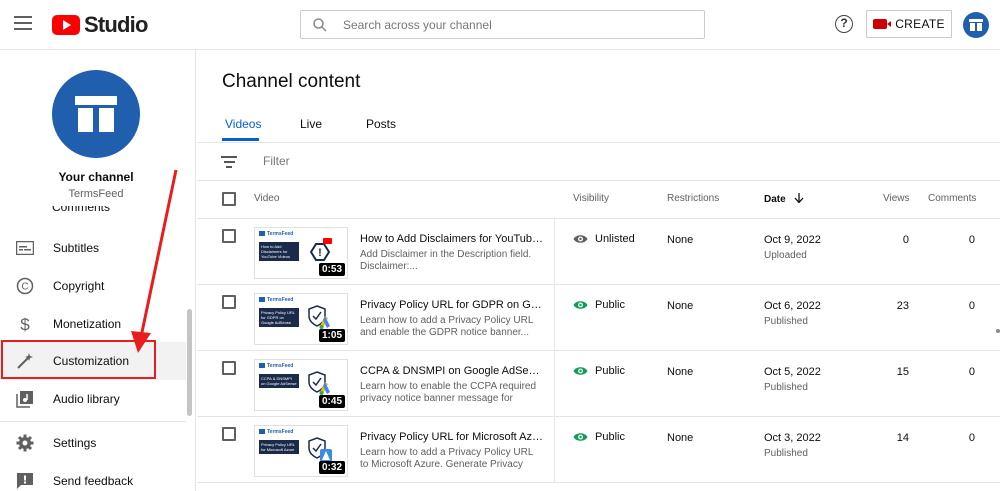 The image size is (1000, 491). I want to click on sidebar-item-settings: Settings, so click(93, 443).